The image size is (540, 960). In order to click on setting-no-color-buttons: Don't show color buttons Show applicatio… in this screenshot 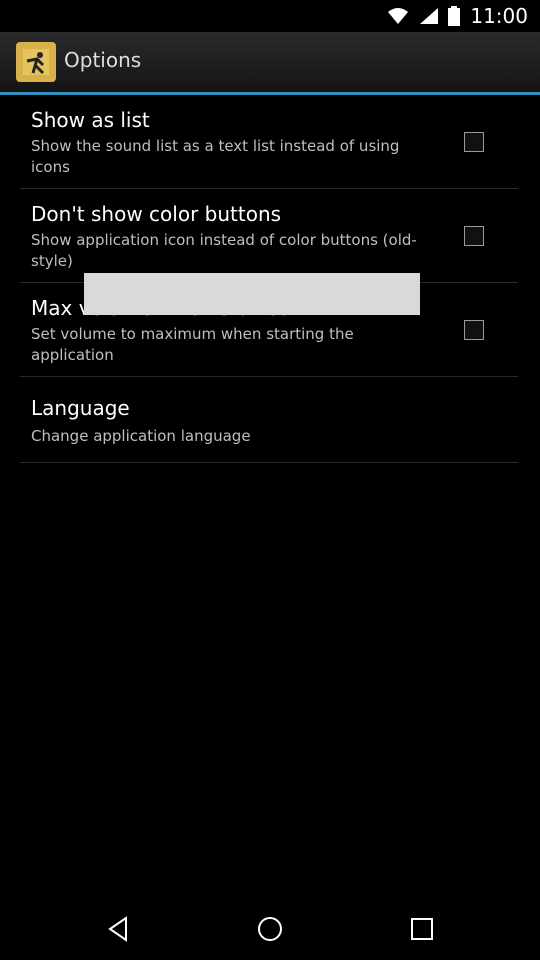, I will do `click(269, 236)`.